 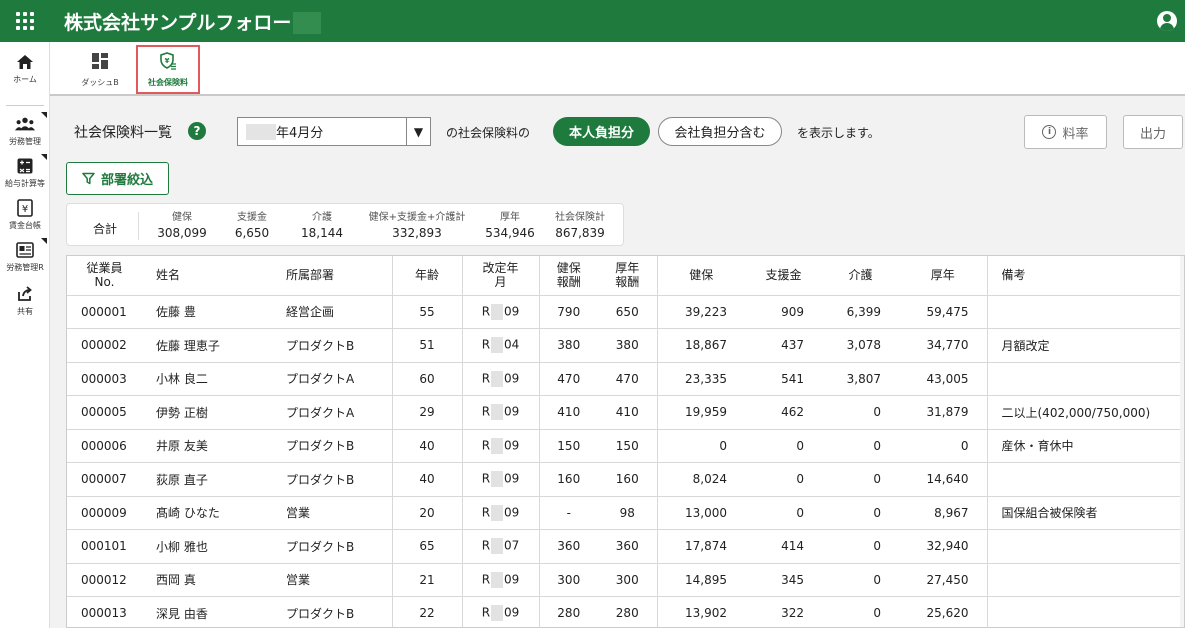 What do you see at coordinates (700, 276) in the screenshot?
I see `col-header-hi: 健保` at bounding box center [700, 276].